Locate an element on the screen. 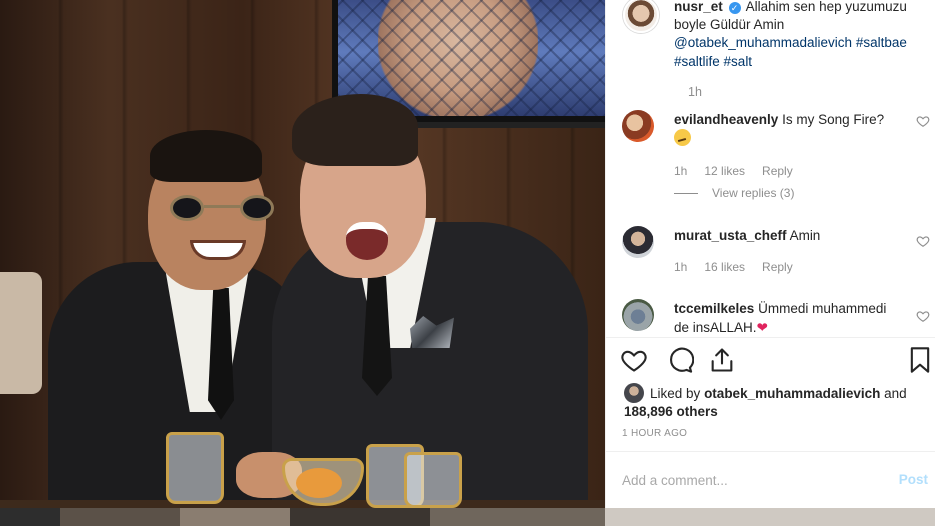 The width and height of the screenshot is (935, 526). thinking-face-icon is located at coordinates (682, 137).